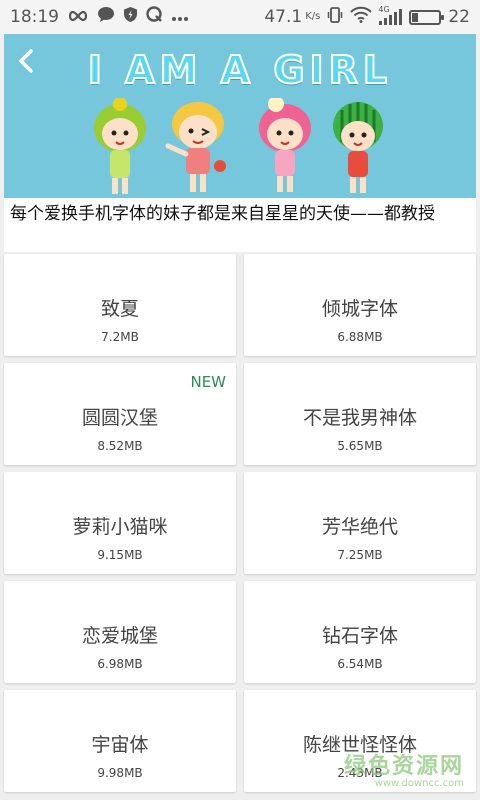 The width and height of the screenshot is (480, 800). Describe the element at coordinates (119, 636) in the screenshot. I see `font-name: 恋爱城堡` at that location.